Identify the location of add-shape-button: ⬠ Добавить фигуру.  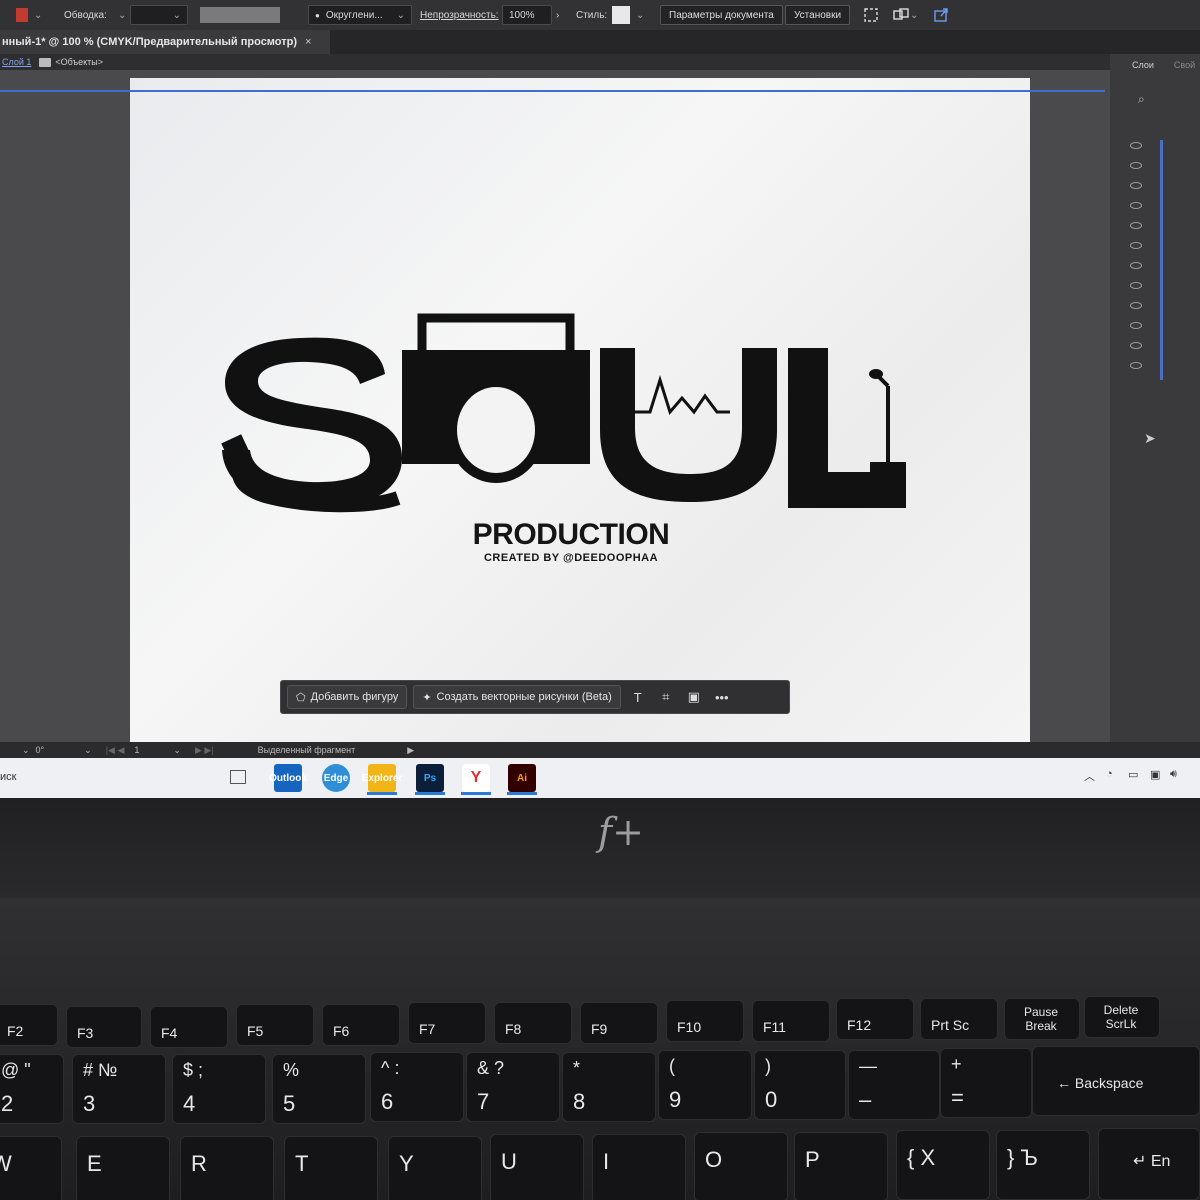
(347, 697).